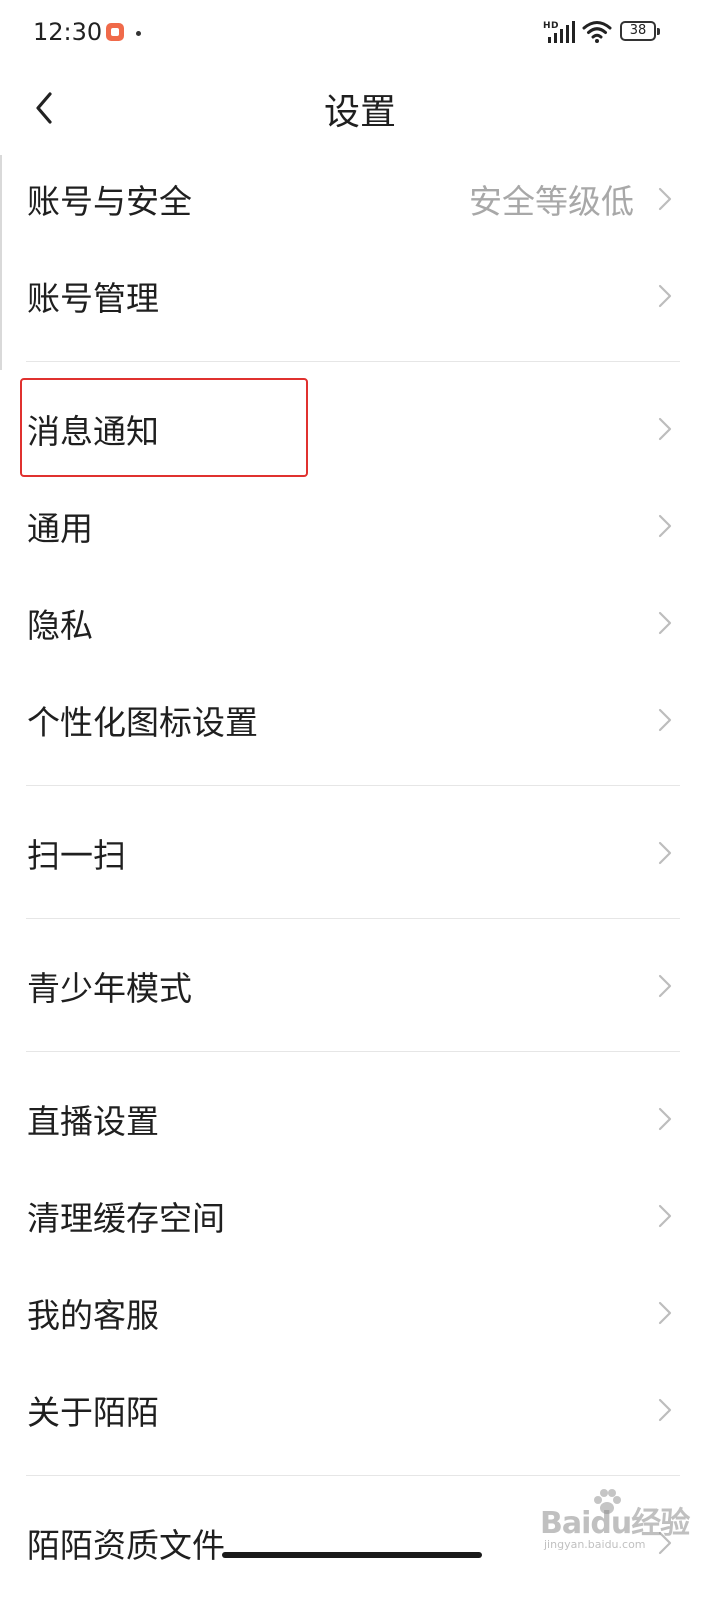 This screenshot has height=1600, width=720. What do you see at coordinates (595, 1544) in the screenshot?
I see `watermark-url: jingyan.baidu.com` at bounding box center [595, 1544].